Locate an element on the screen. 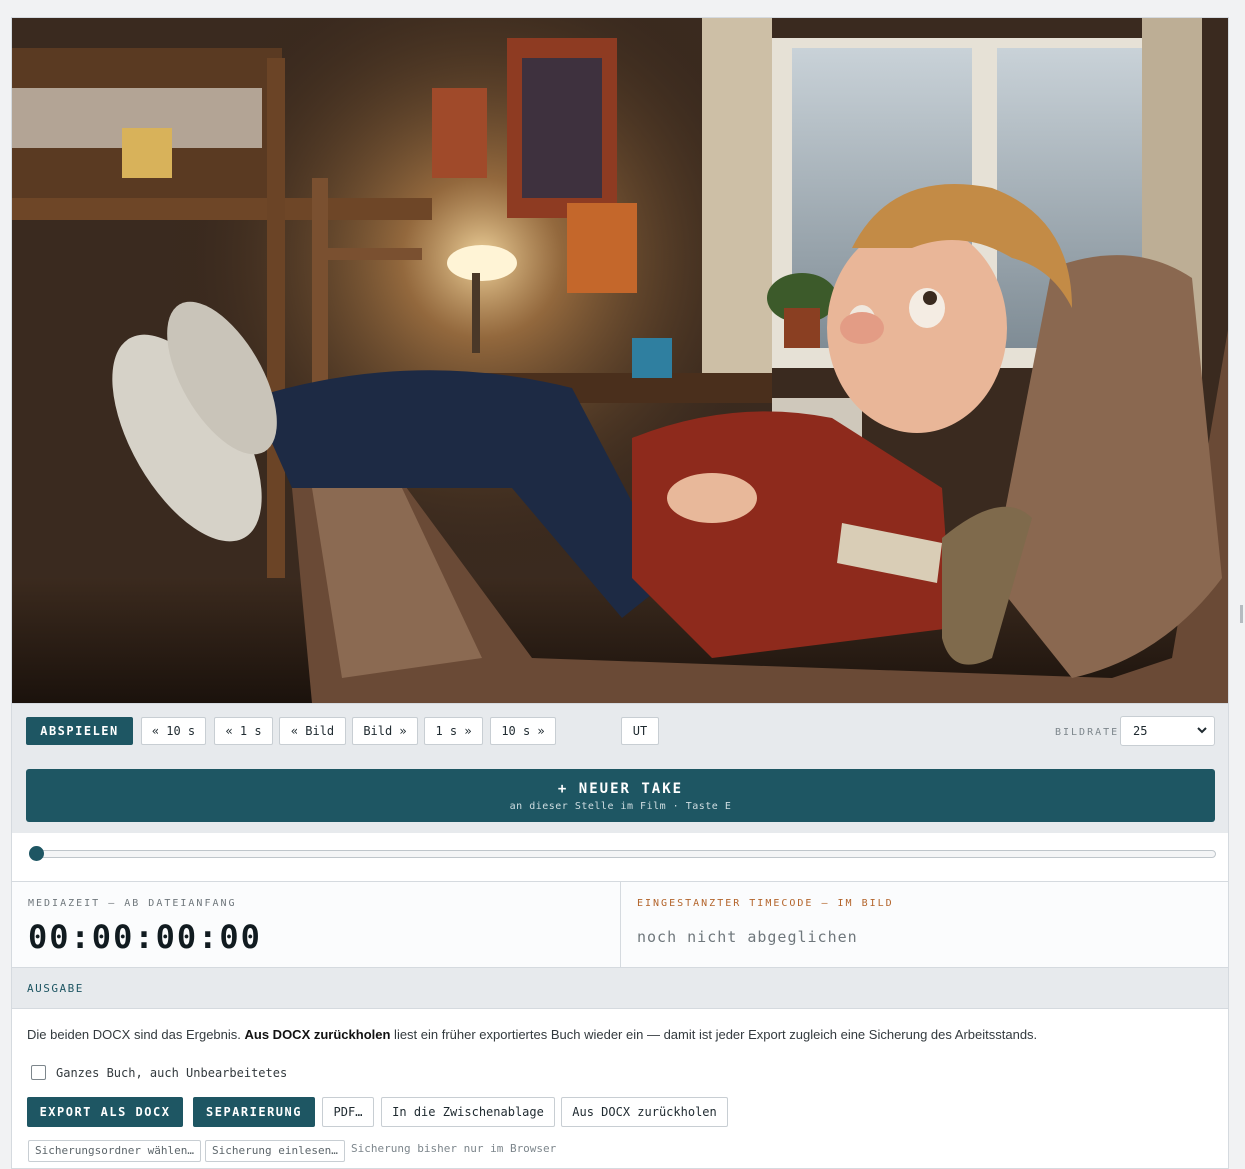 This screenshot has width=1245, height=1169. output-section-header: AUSGABE is located at coordinates (620, 988).